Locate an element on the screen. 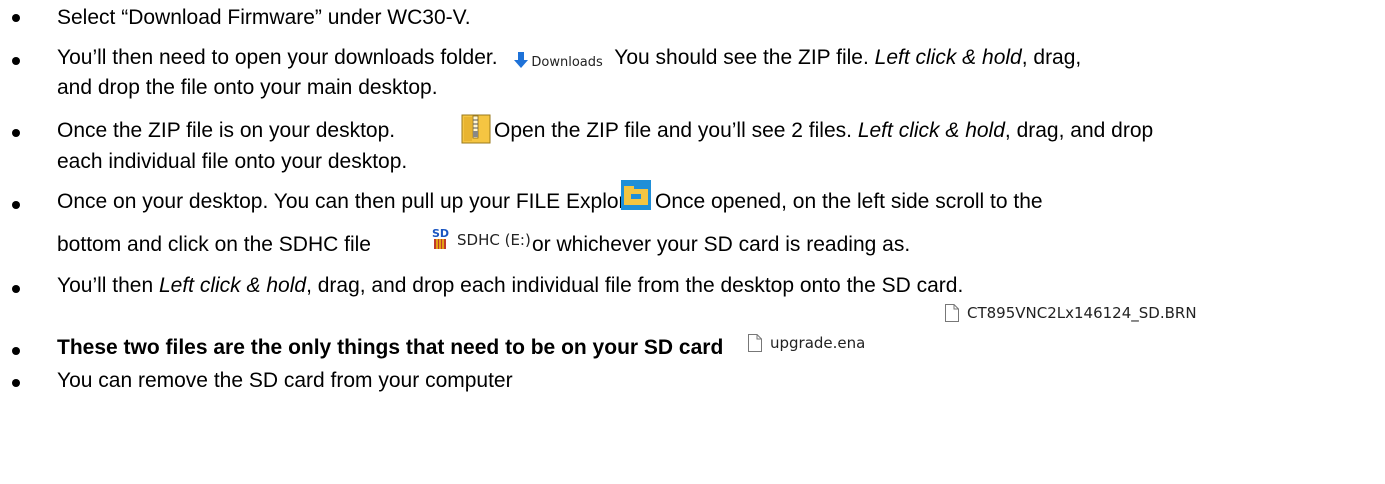 The width and height of the screenshot is (1385, 484). sd-card-icon: SD is located at coordinates (440, 238).